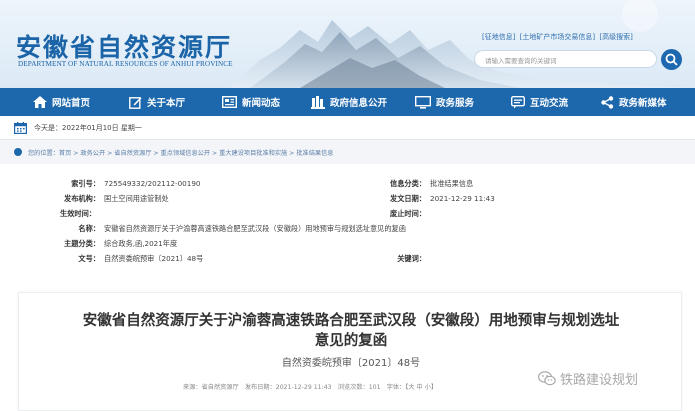  I want to click on meta-value-topic: 综合政务,函,2021年度, so click(141, 243).